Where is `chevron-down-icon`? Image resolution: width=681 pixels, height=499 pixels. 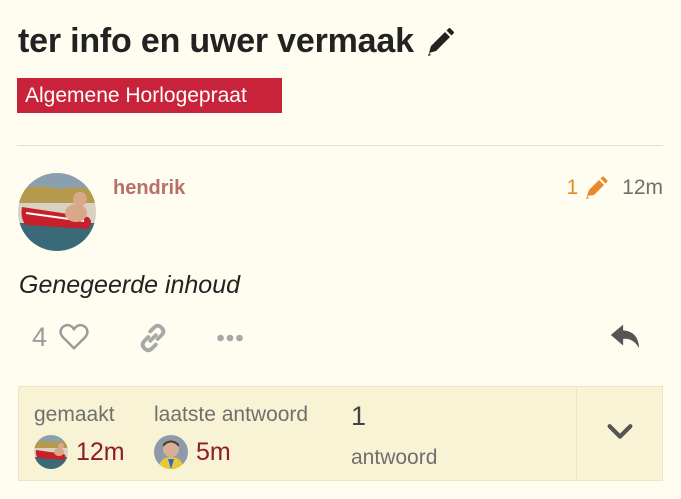 chevron-down-icon is located at coordinates (620, 433).